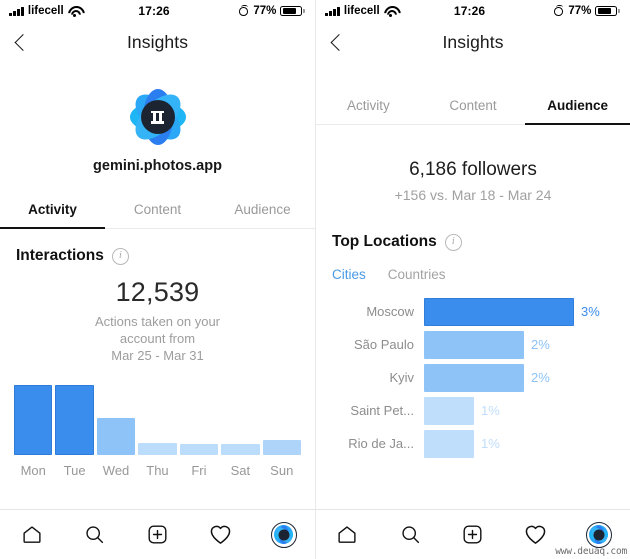 This screenshot has height=559, width=630. I want to click on nav-bar-right: Insights, so click(473, 42).